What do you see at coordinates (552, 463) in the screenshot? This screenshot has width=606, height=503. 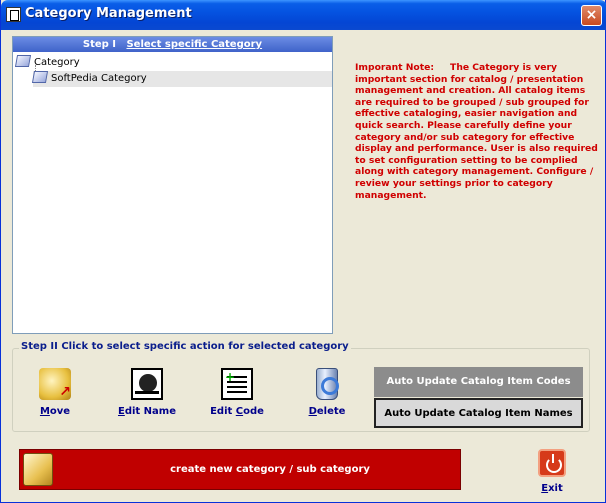 I see `power-icon` at bounding box center [552, 463].